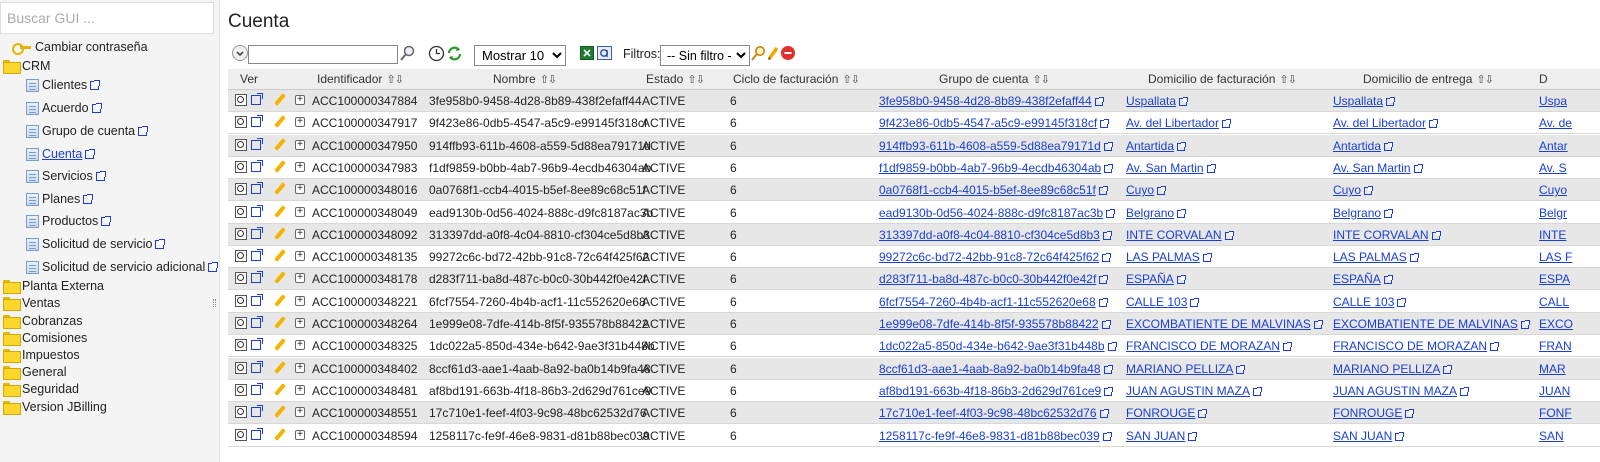 The image size is (1600, 462). Describe the element at coordinates (993, 302) in the screenshot. I see `cell-group: 6fcf7554-7260-4b4b-acf1-11c552620e68` at that location.